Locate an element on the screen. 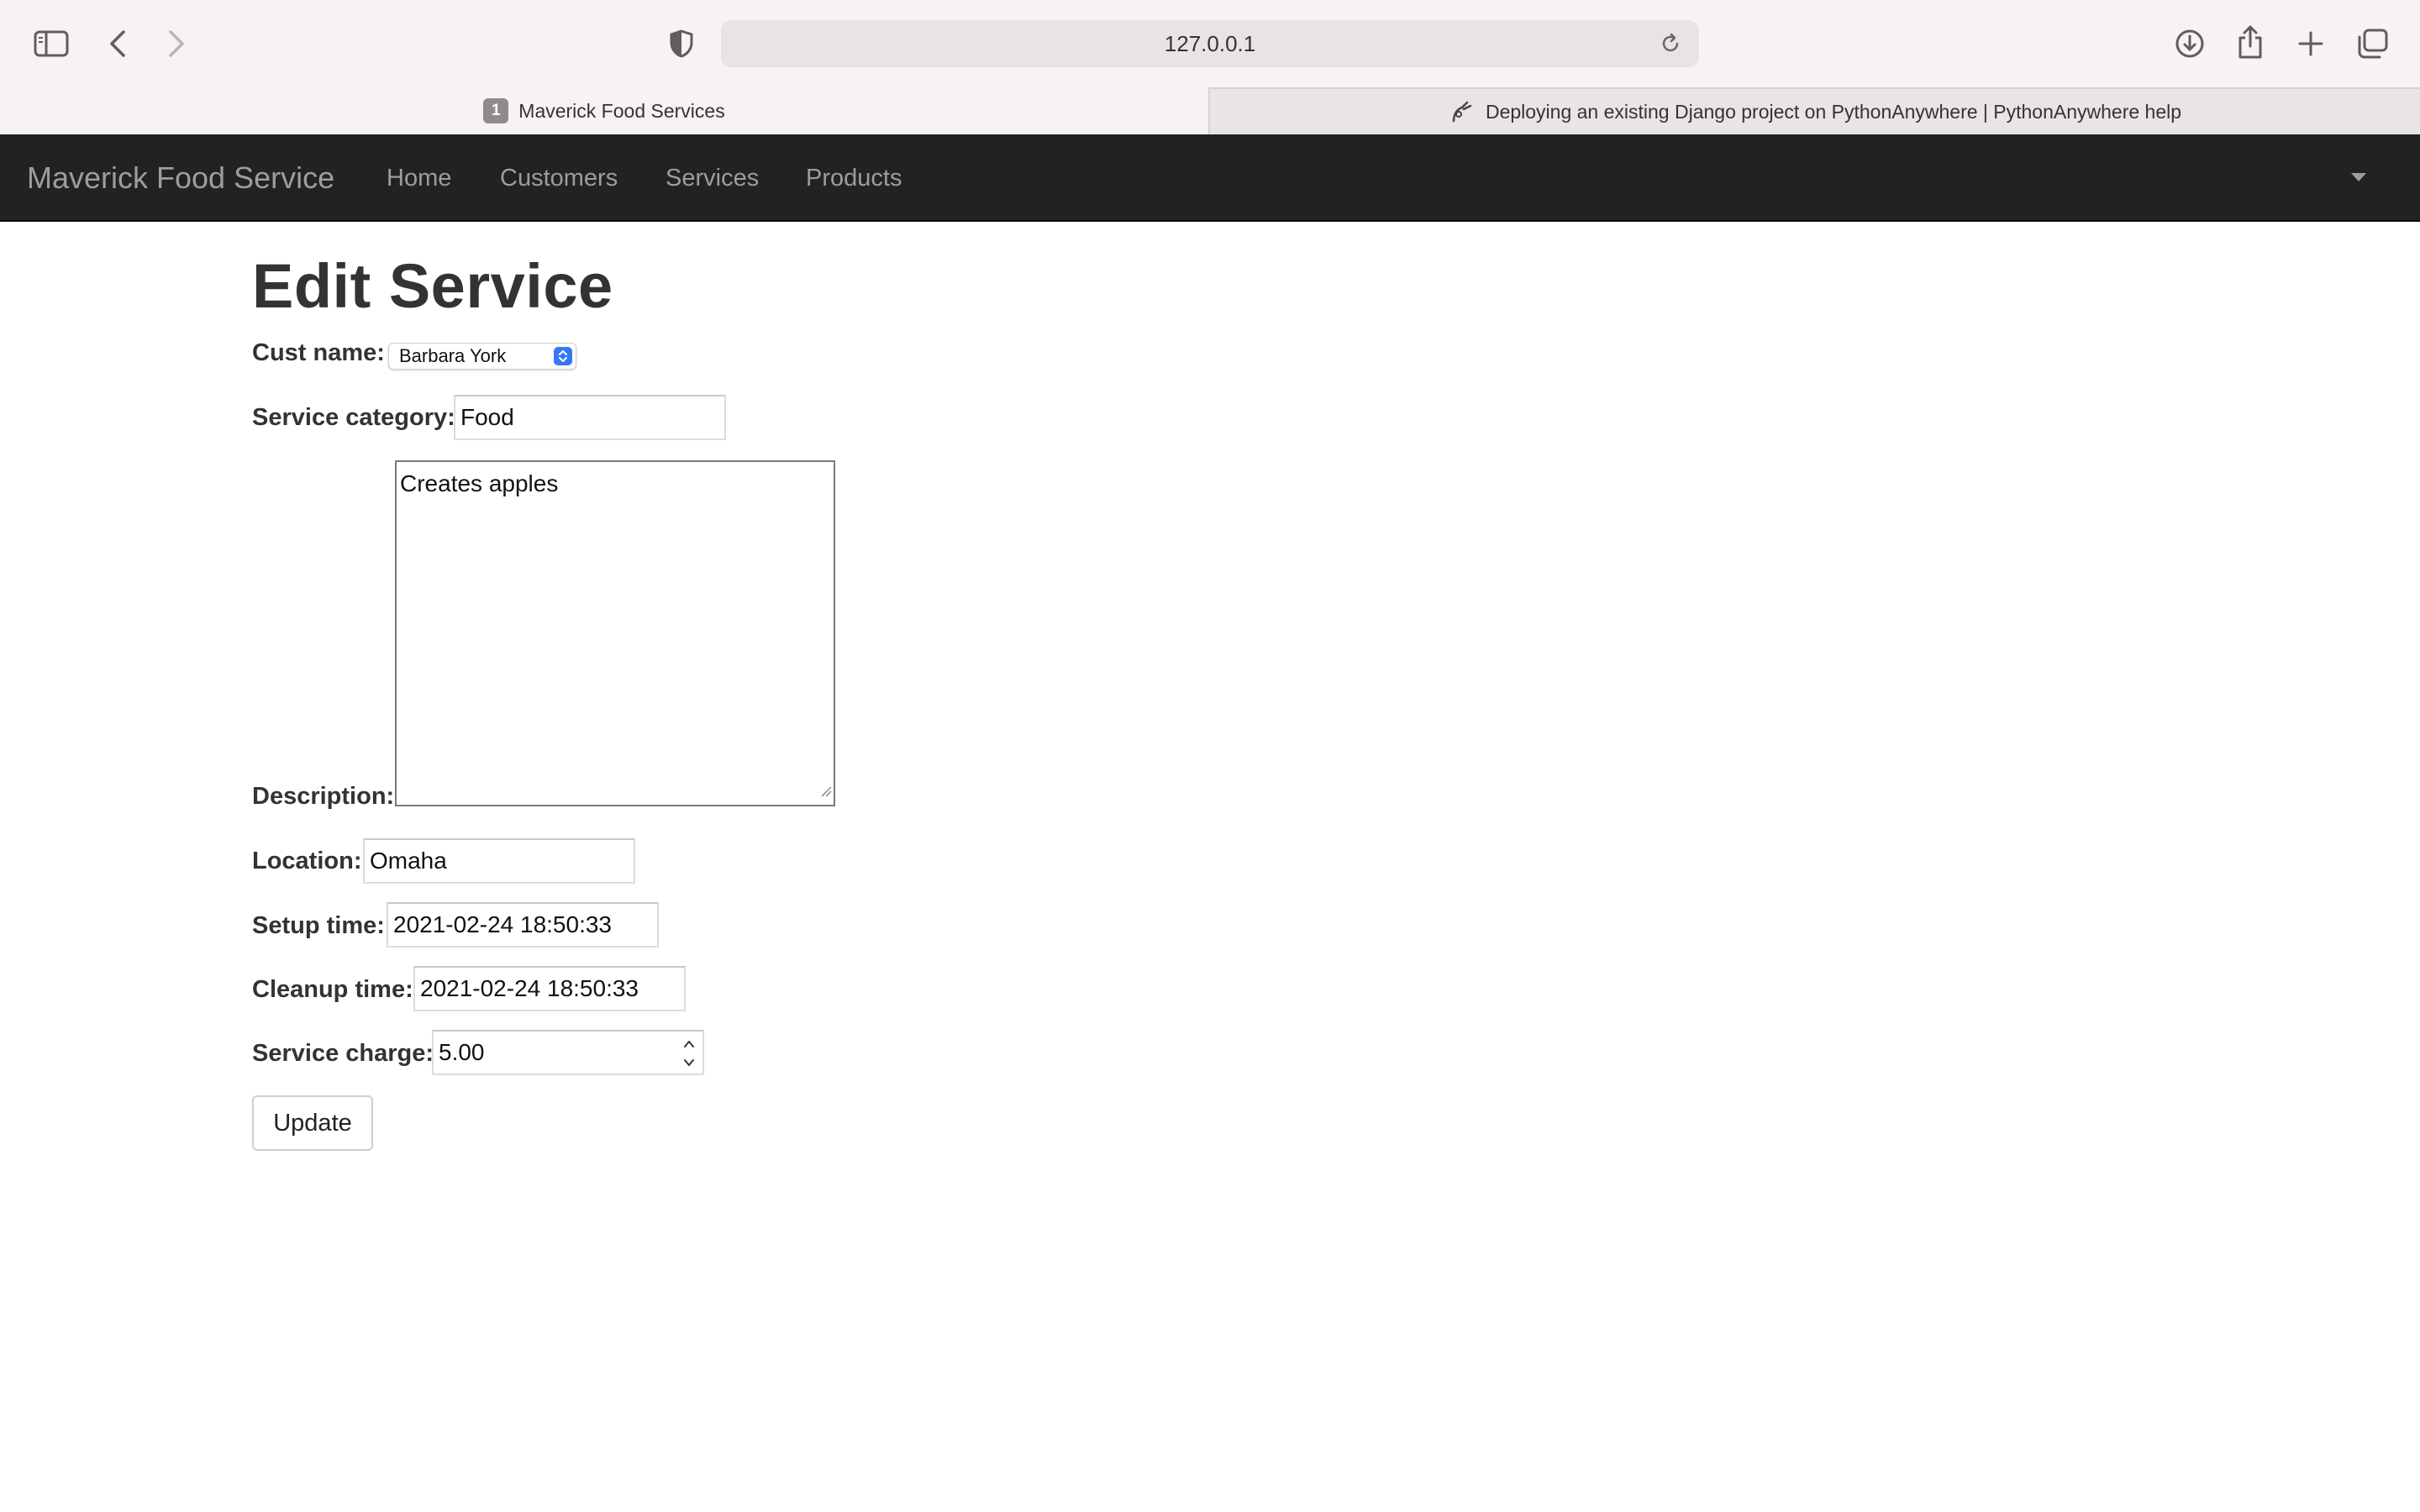 The height and width of the screenshot is (1512, 2420). service-category-value: Food is located at coordinates (487, 417).